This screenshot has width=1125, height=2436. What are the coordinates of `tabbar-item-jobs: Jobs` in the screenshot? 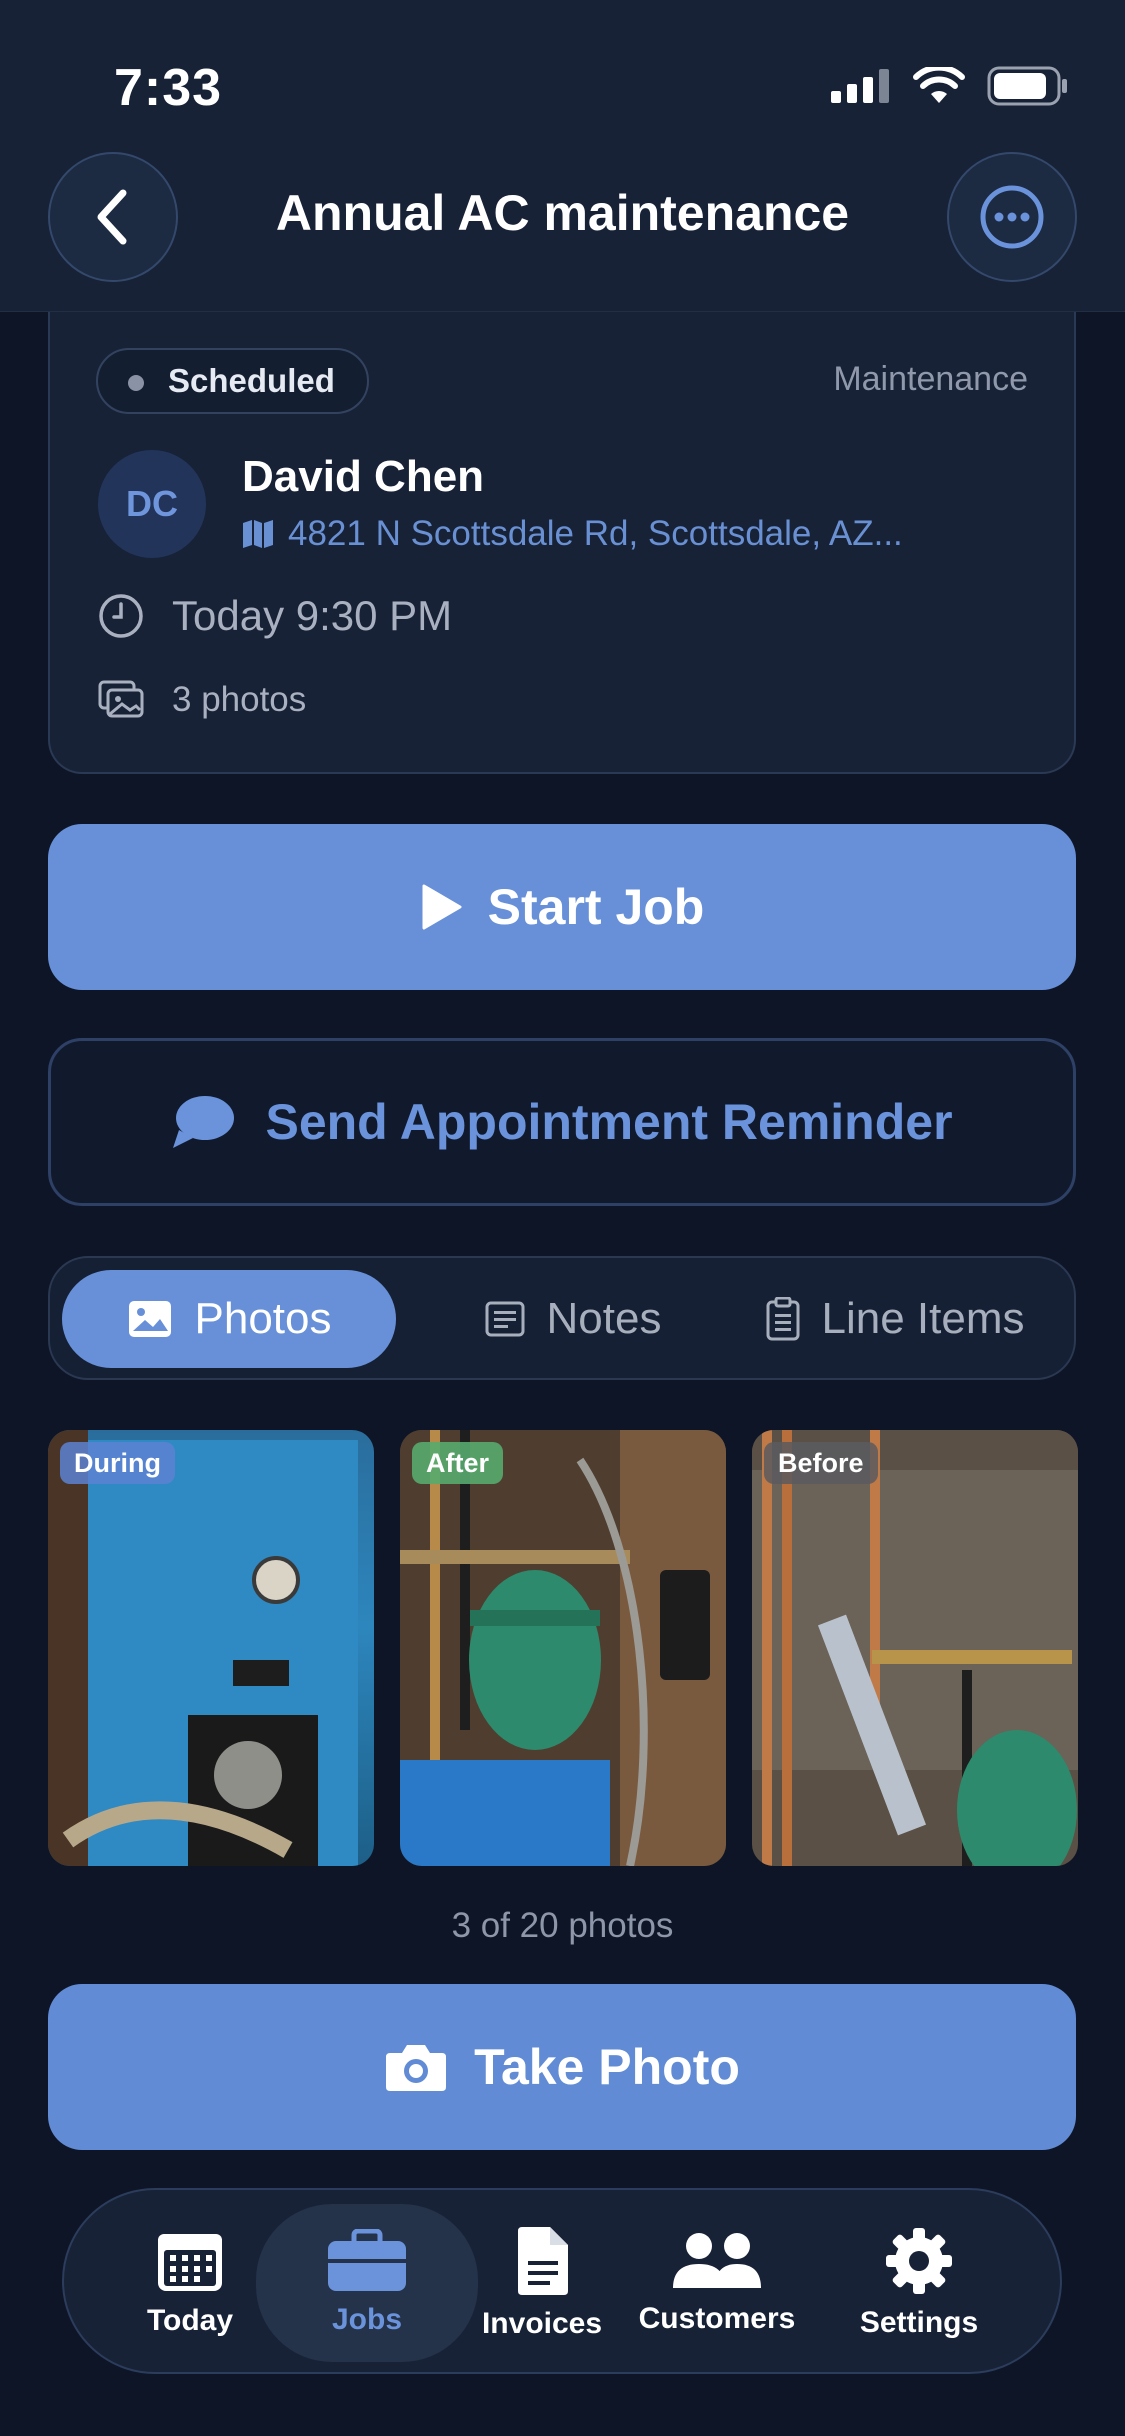 It's located at (367, 2283).